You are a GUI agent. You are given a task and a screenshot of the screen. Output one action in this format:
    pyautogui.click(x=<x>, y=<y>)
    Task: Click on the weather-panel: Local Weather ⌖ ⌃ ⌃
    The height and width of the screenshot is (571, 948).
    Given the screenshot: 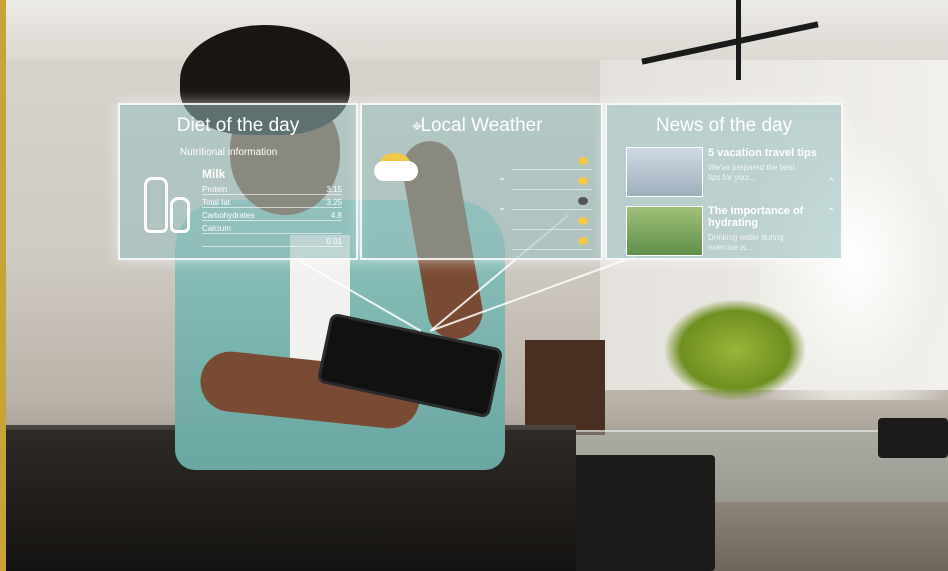 What is the action you would take?
    pyautogui.click(x=481, y=181)
    